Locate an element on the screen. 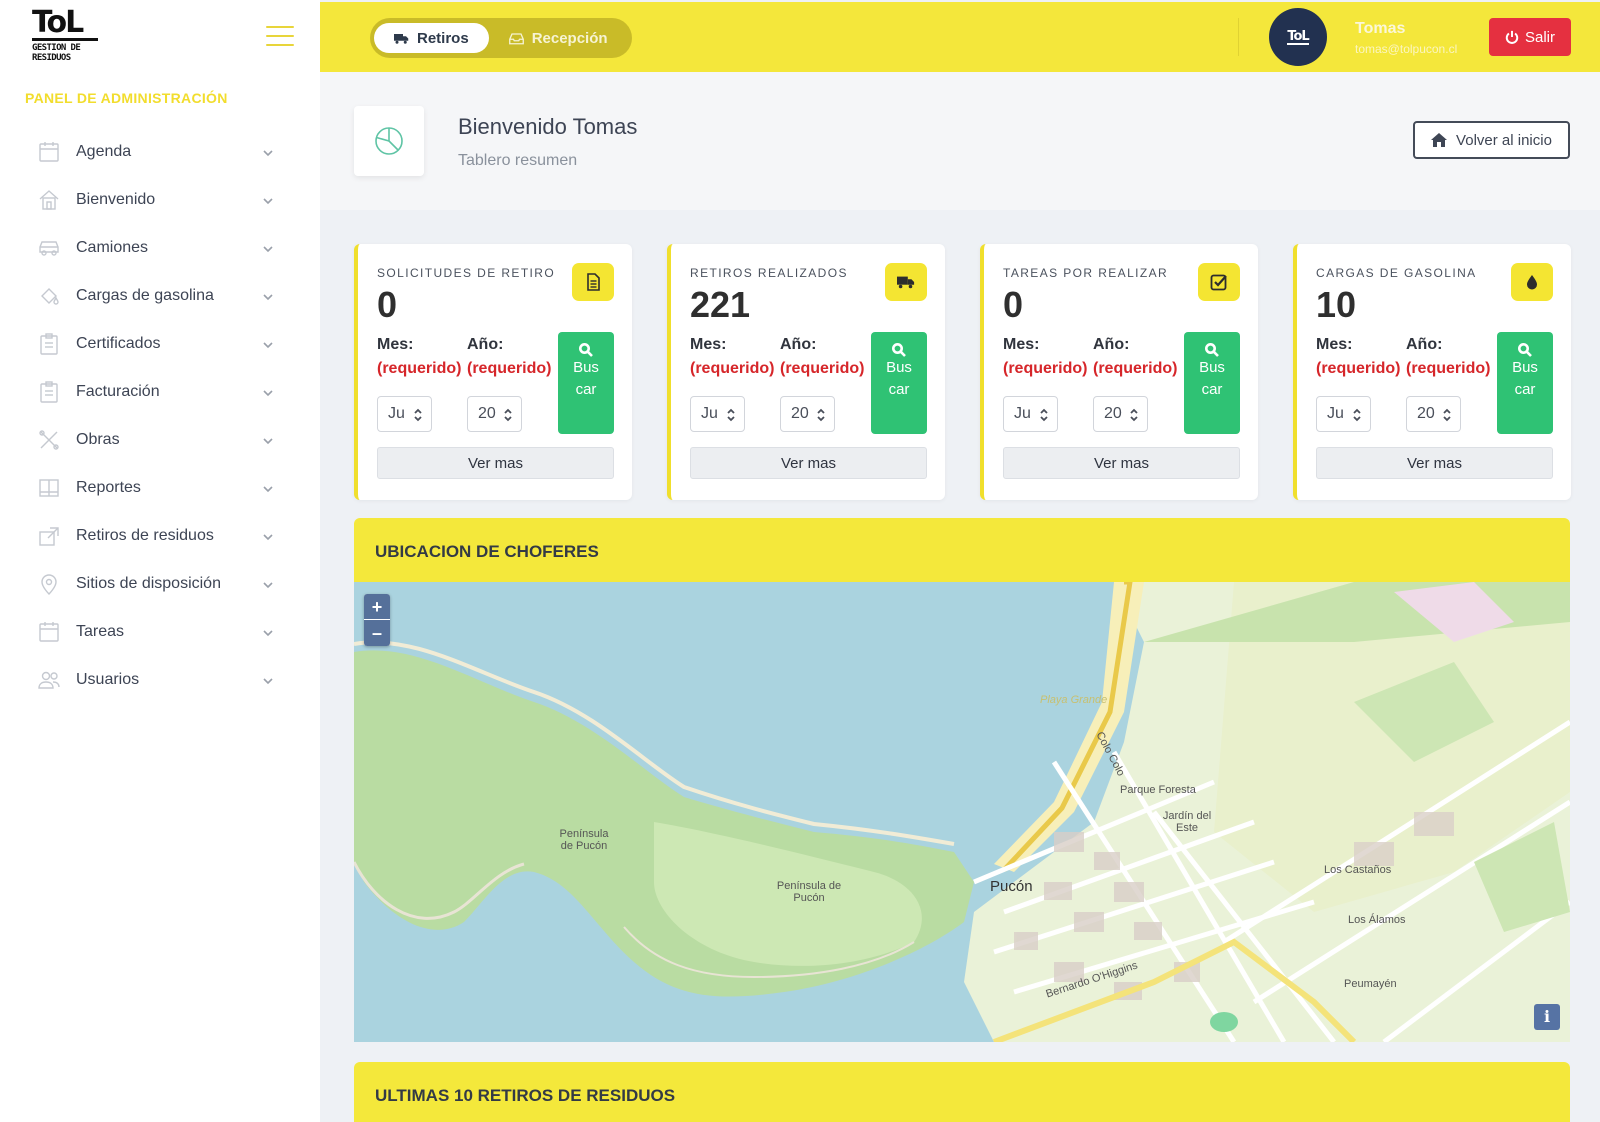  sidebar-item-agenda: Agenda is located at coordinates (160, 152).